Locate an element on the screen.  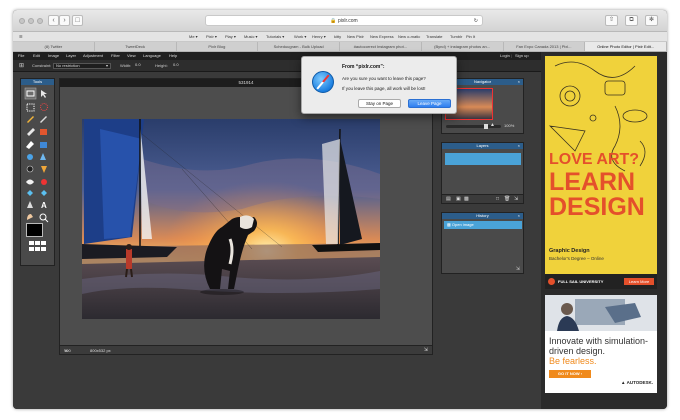
bookmark-item: Work ▾ is located at coordinates (300, 37).